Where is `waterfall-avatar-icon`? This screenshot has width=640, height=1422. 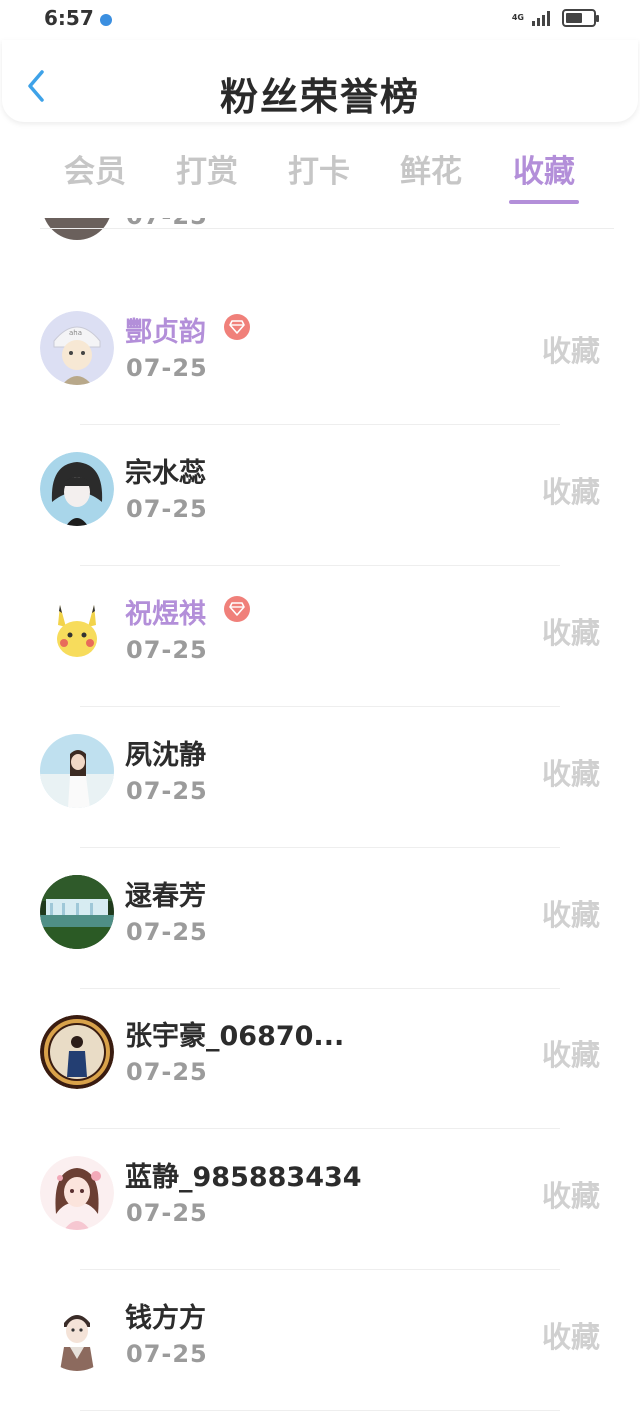 waterfall-avatar-icon is located at coordinates (77, 912).